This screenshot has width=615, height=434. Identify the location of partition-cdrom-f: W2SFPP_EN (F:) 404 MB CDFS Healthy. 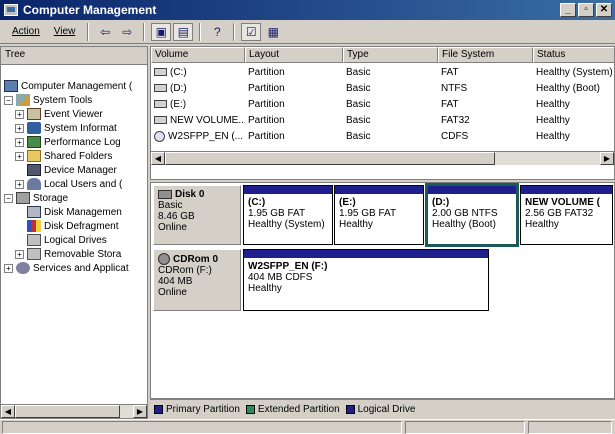
(366, 280).